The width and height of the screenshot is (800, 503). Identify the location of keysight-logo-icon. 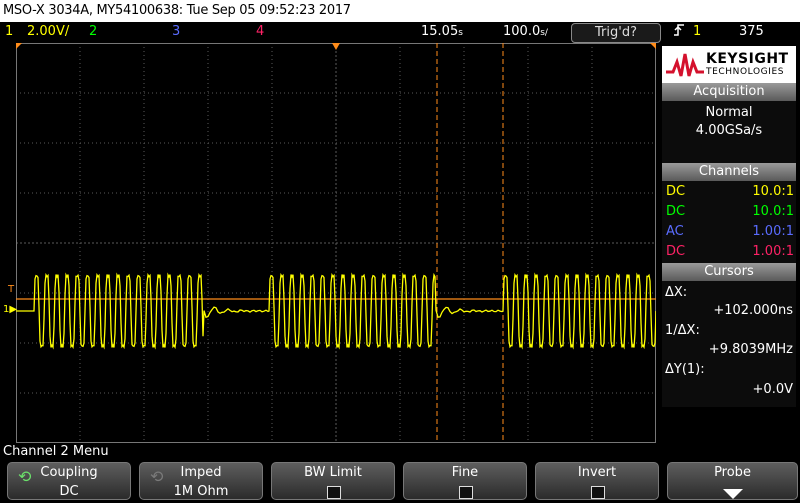
(685, 65).